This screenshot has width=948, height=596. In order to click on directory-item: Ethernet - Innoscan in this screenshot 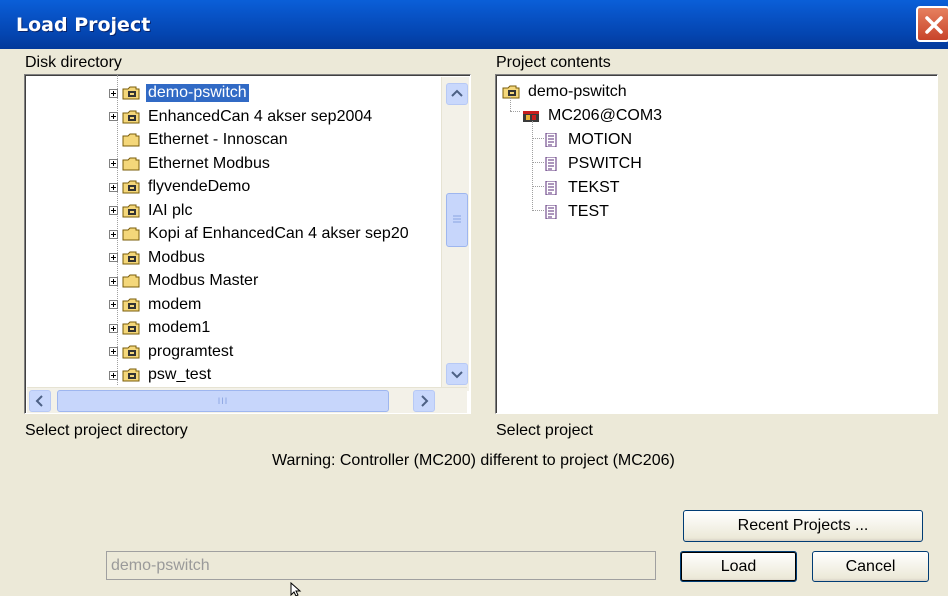, I will do `click(199, 140)`.